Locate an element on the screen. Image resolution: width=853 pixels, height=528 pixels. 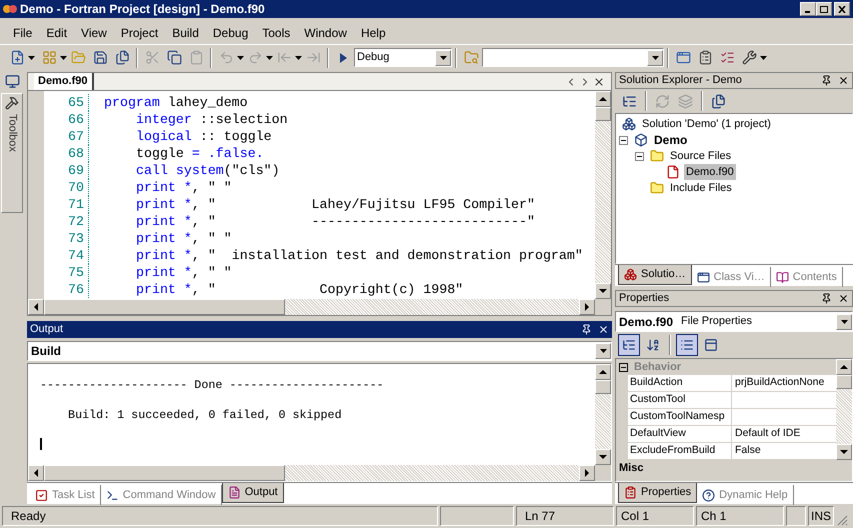
property-name: CustomToolNamesp is located at coordinates (677, 416).